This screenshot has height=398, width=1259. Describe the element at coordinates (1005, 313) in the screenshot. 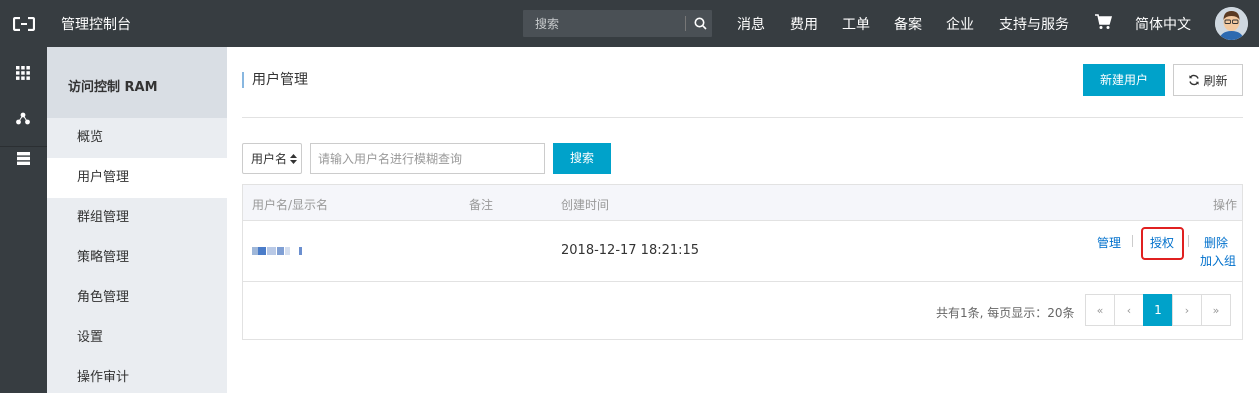

I see `pagination-summary: 共有1条, 每页显示：20条` at that location.